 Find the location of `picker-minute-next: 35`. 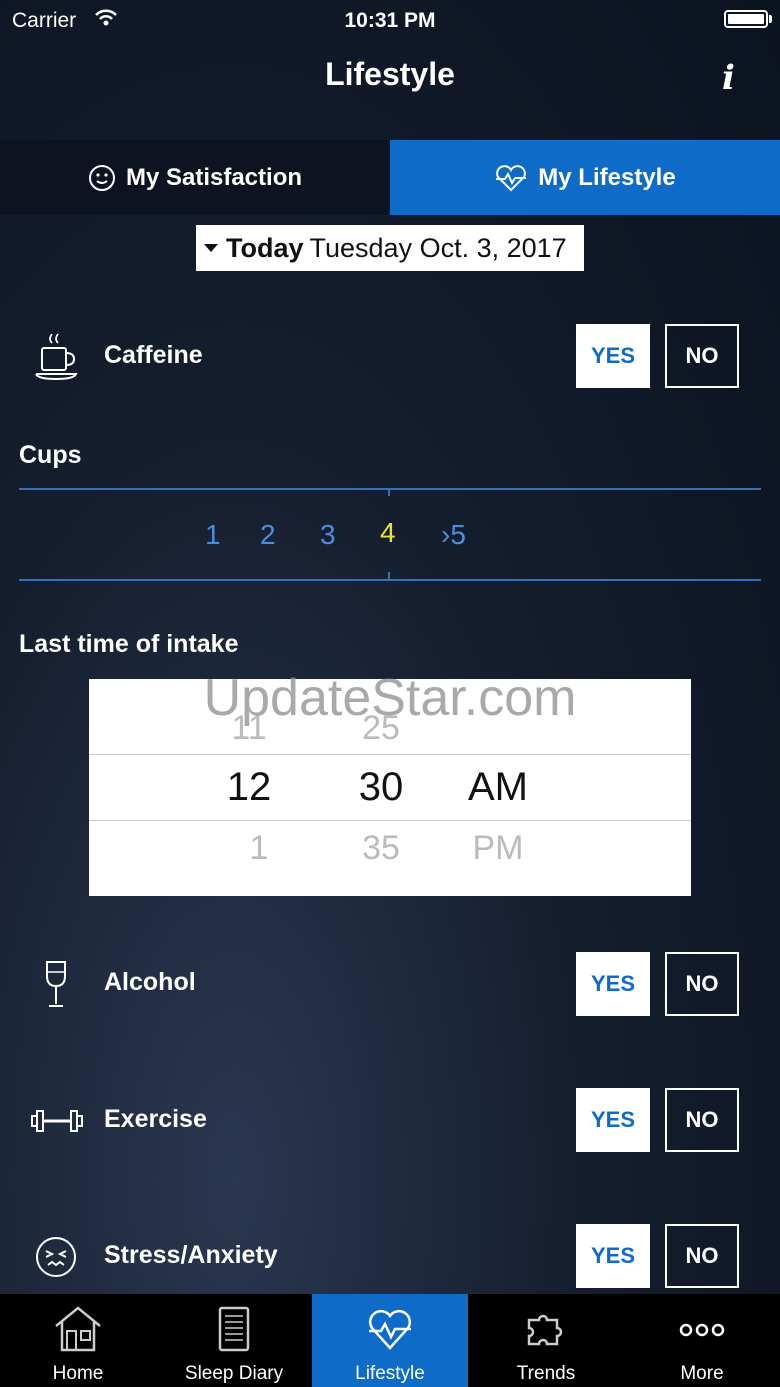

picker-minute-next: 35 is located at coordinates (381, 848).